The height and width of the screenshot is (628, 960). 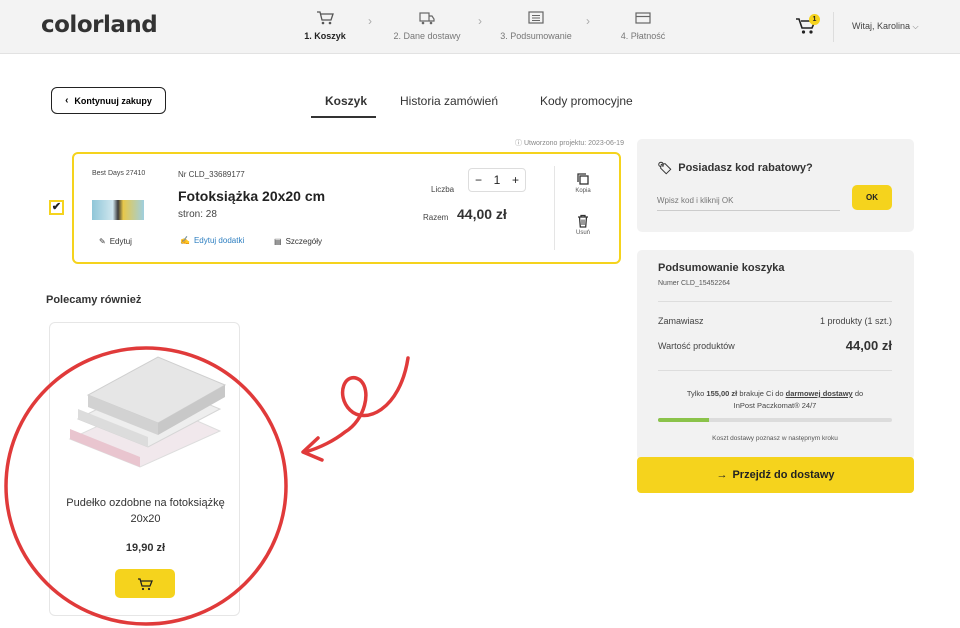 What do you see at coordinates (775, 420) in the screenshot?
I see `free-shipping-progress` at bounding box center [775, 420].